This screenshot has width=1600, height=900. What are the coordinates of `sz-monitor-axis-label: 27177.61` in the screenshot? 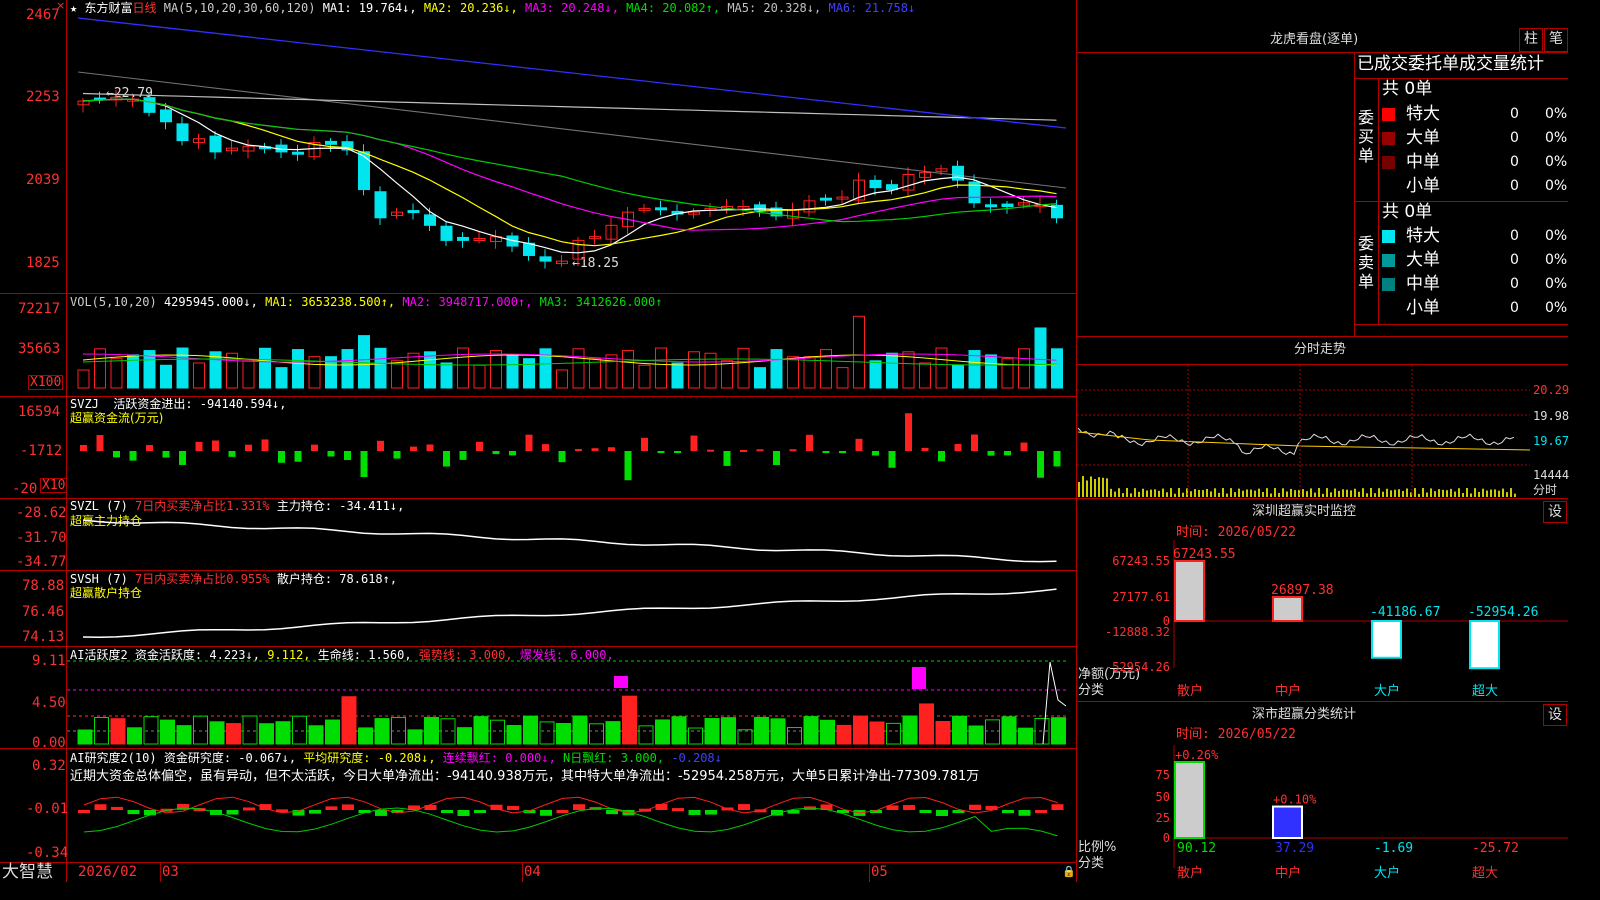 It's located at (1141, 597).